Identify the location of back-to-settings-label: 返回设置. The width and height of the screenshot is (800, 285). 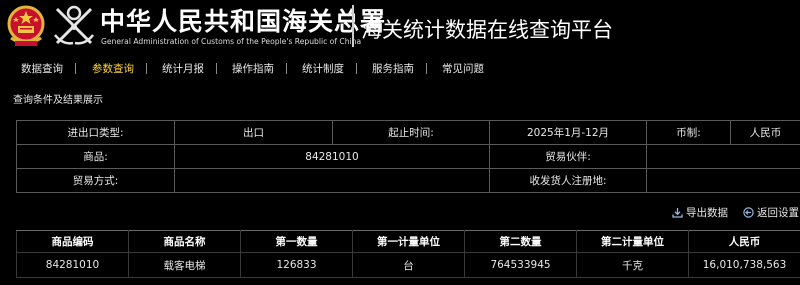
(778, 213).